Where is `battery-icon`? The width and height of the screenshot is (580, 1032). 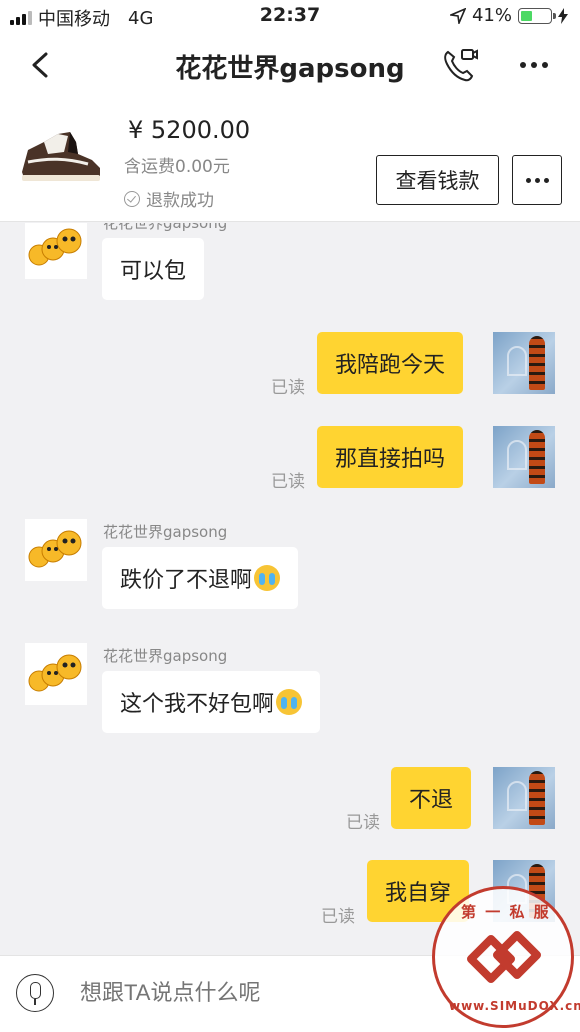
battery-icon is located at coordinates (537, 15).